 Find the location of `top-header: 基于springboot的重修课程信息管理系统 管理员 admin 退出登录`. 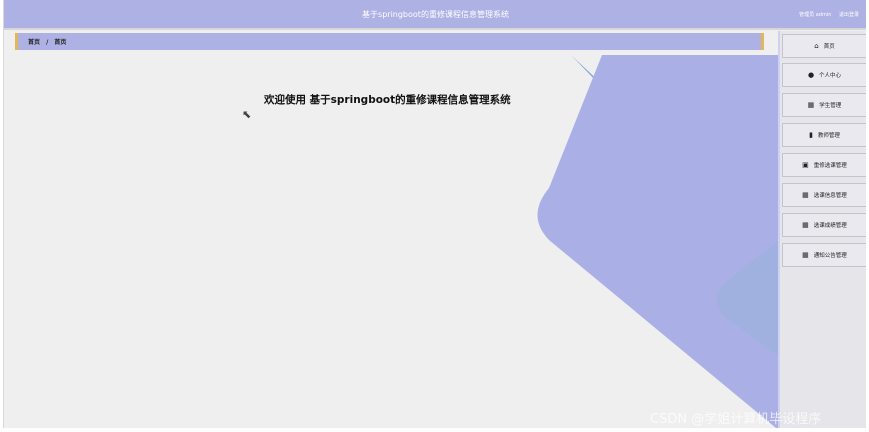

top-header: 基于springboot的重修课程信息管理系统 管理员 admin 退出登录 is located at coordinates (435, 15).